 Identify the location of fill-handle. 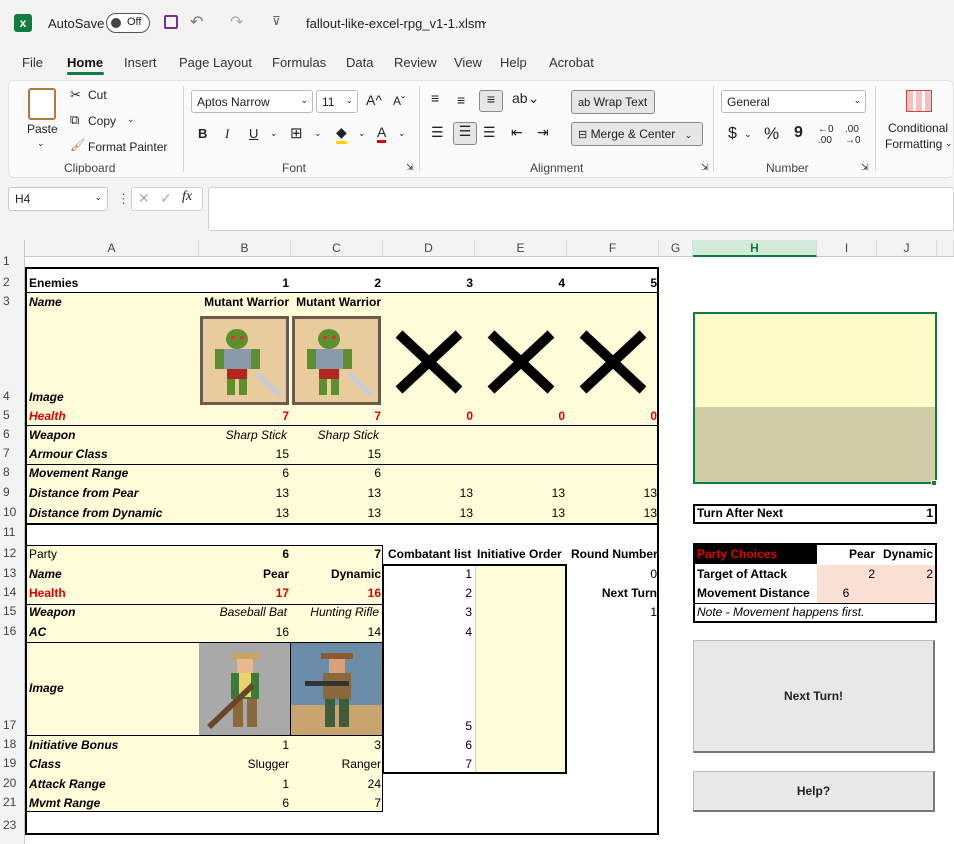
(934, 483).